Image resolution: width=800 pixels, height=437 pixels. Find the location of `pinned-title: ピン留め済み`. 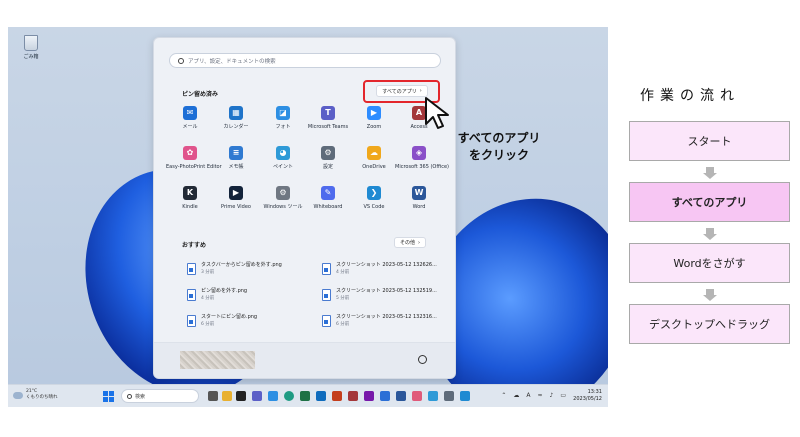

pinned-title: ピン留め済み is located at coordinates (200, 94).